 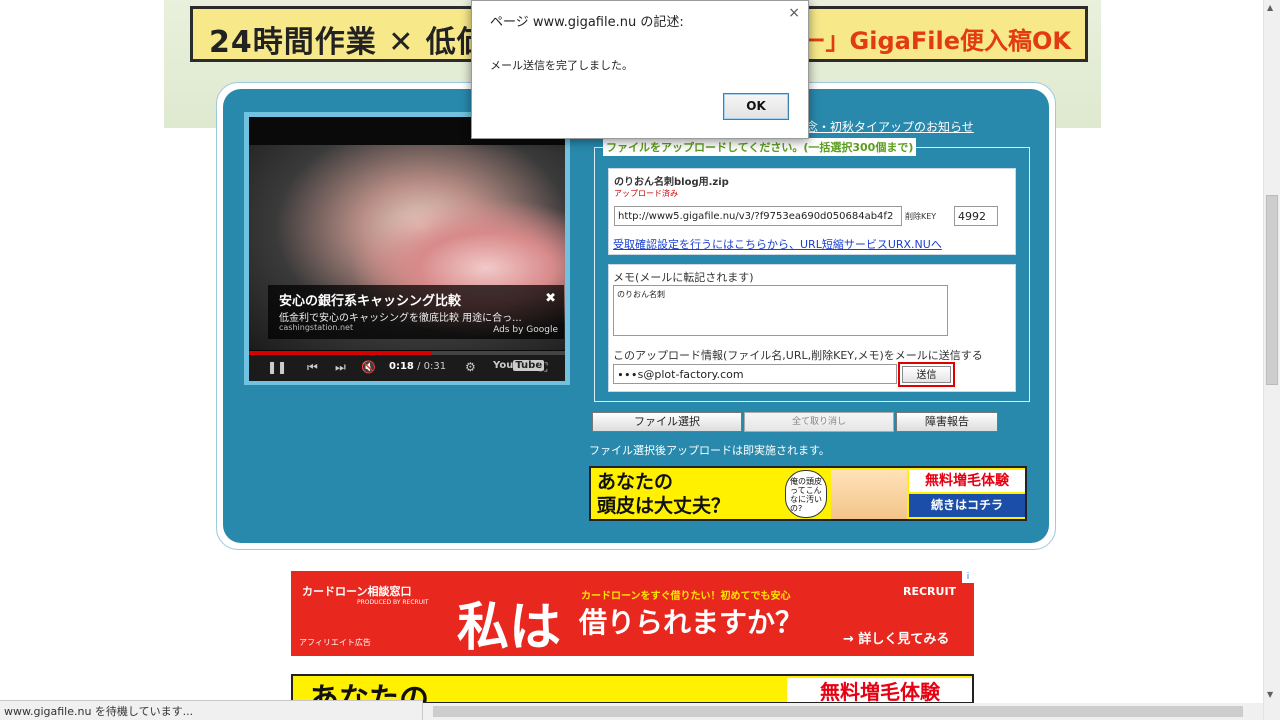 What do you see at coordinates (312, 367) in the screenshot?
I see `previous-icon: ⏮` at bounding box center [312, 367].